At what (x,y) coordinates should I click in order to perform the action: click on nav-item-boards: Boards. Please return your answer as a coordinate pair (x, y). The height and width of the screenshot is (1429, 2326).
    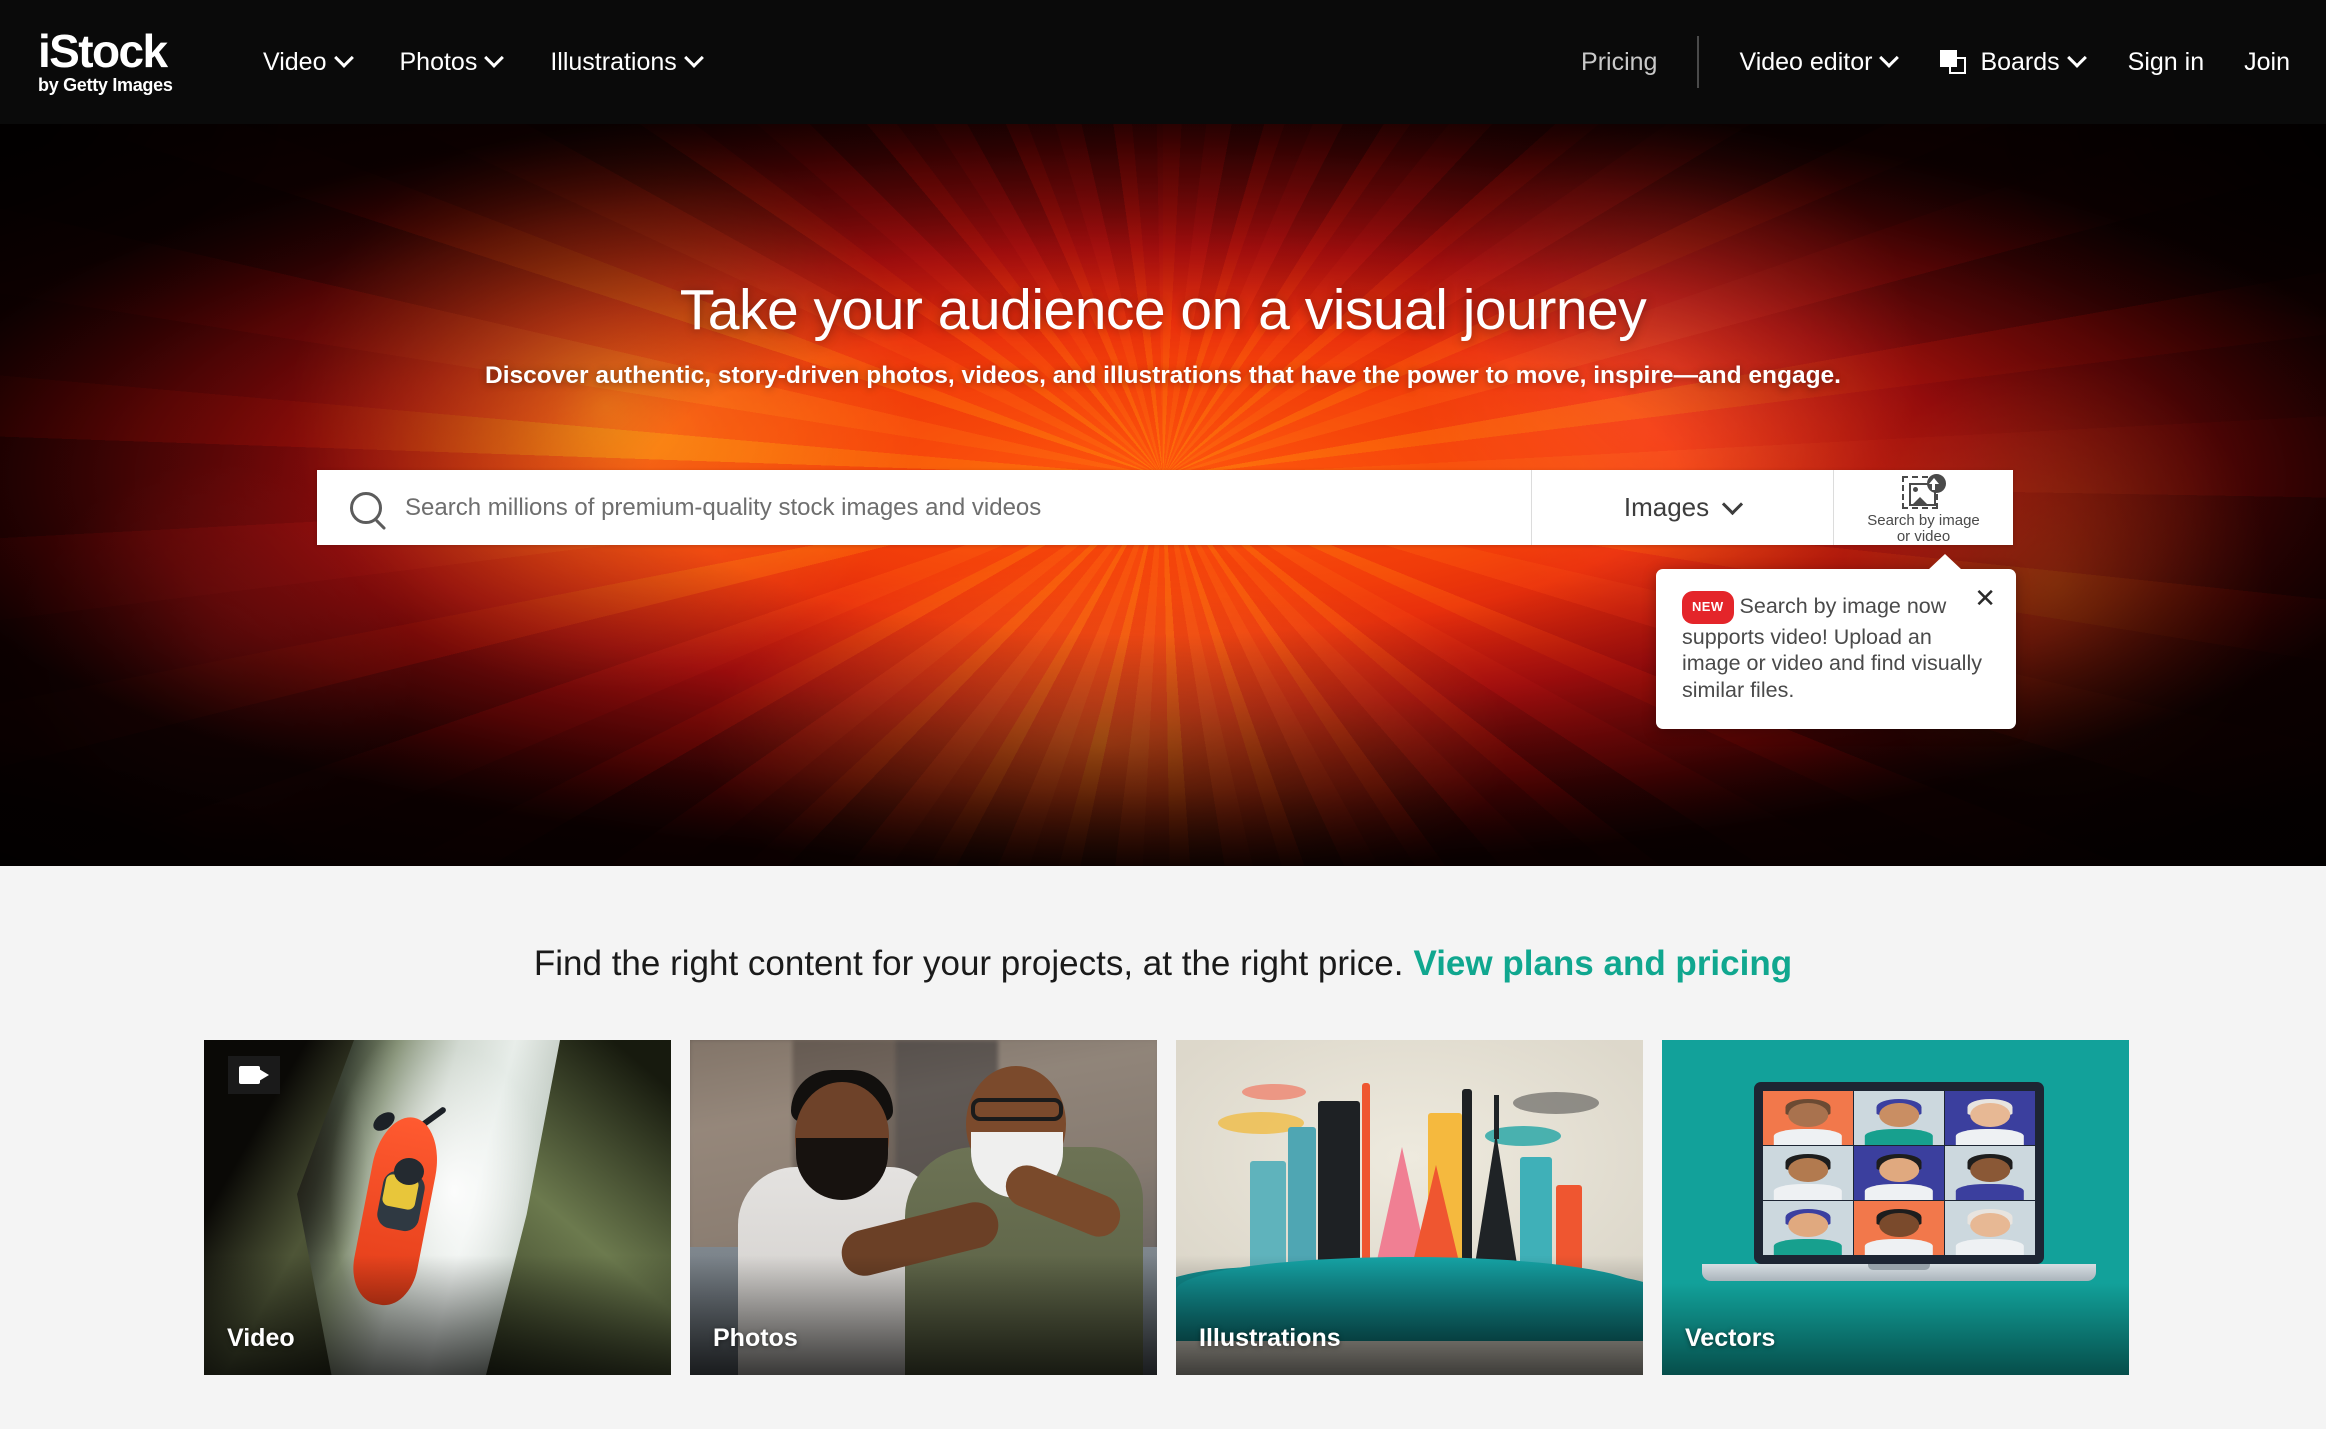
    Looking at the image, I should click on (2012, 62).